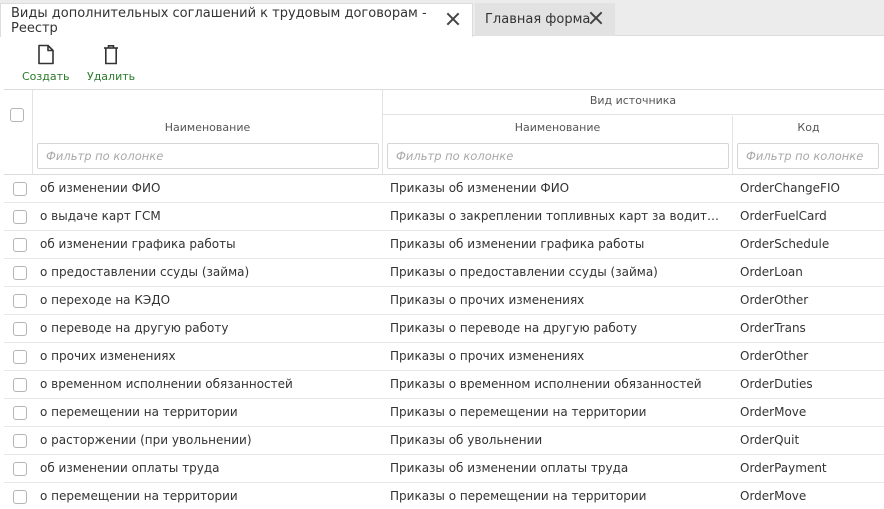 The image size is (884, 509). Describe the element at coordinates (509, 468) in the screenshot. I see `cell-source-name: Приказы об изменении оплаты труда` at that location.